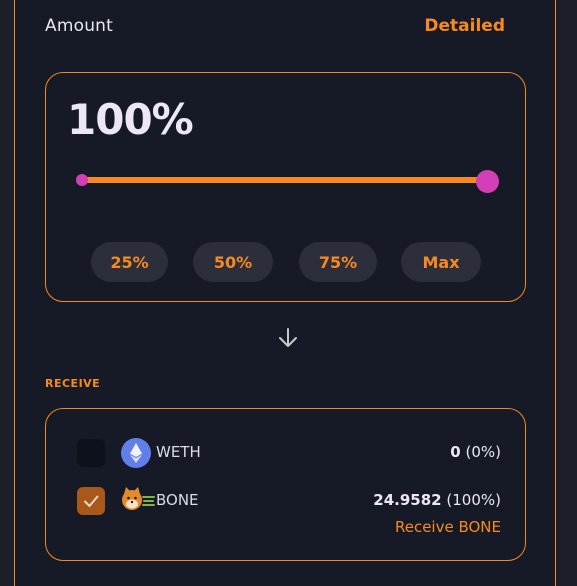  I want to click on slider-start-dot, so click(82, 180).